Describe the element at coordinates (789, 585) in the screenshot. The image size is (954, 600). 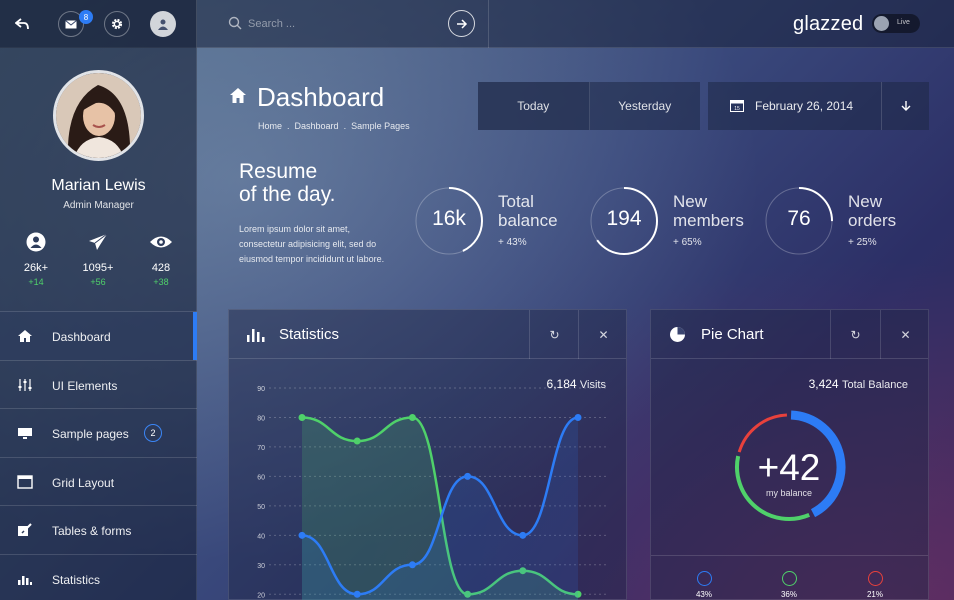
I see `legend-item: 36%` at that location.